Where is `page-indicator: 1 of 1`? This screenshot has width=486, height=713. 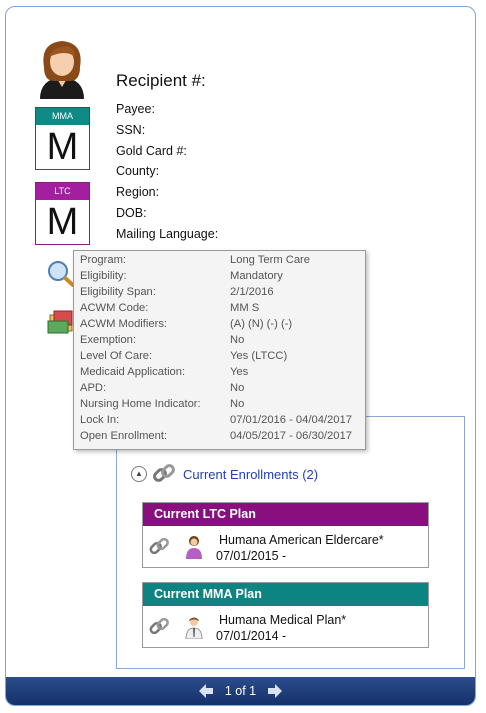
page-indicator: 1 of 1 is located at coordinates (240, 691).